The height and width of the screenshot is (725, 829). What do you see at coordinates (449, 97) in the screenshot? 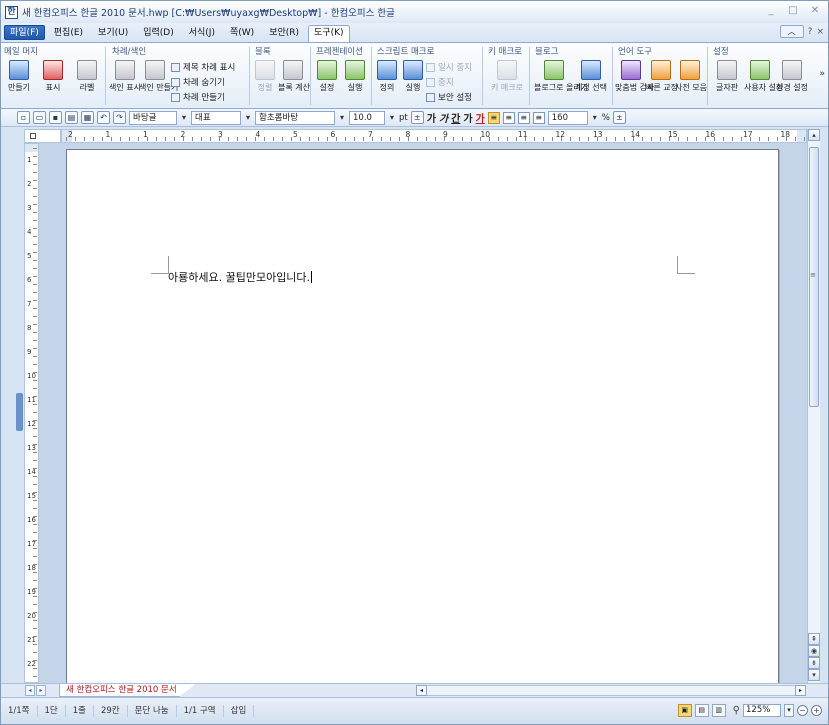
I see `macro-security-button: 보안 설정` at bounding box center [449, 97].